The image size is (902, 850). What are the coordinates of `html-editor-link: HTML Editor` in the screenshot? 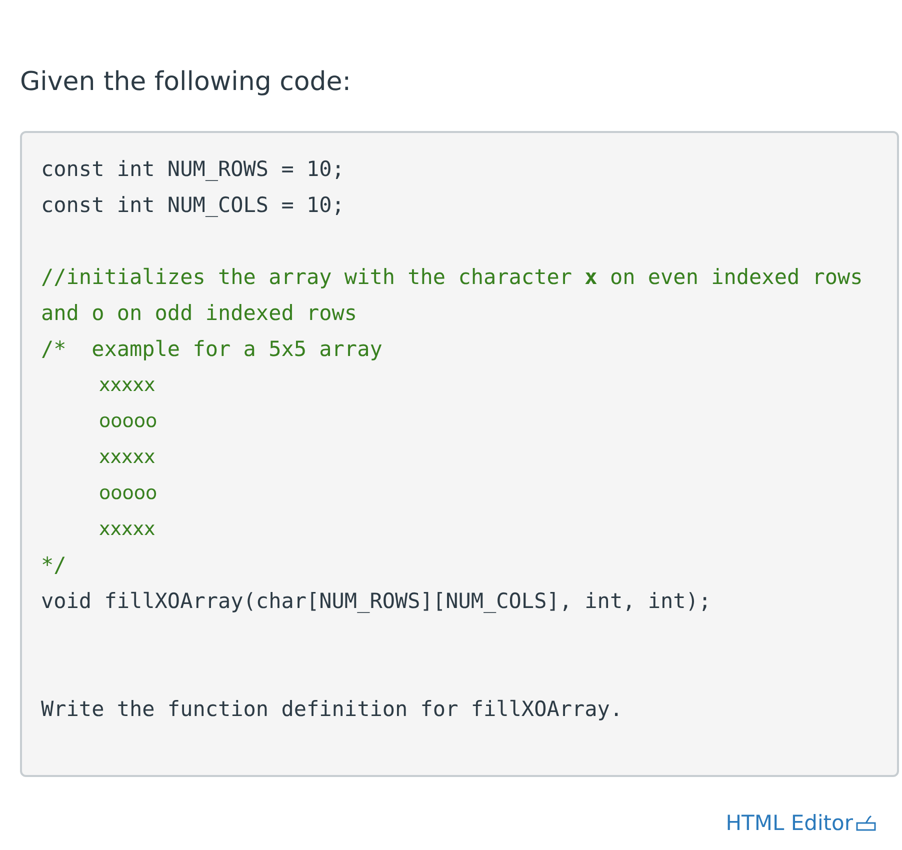 It's located at (801, 823).